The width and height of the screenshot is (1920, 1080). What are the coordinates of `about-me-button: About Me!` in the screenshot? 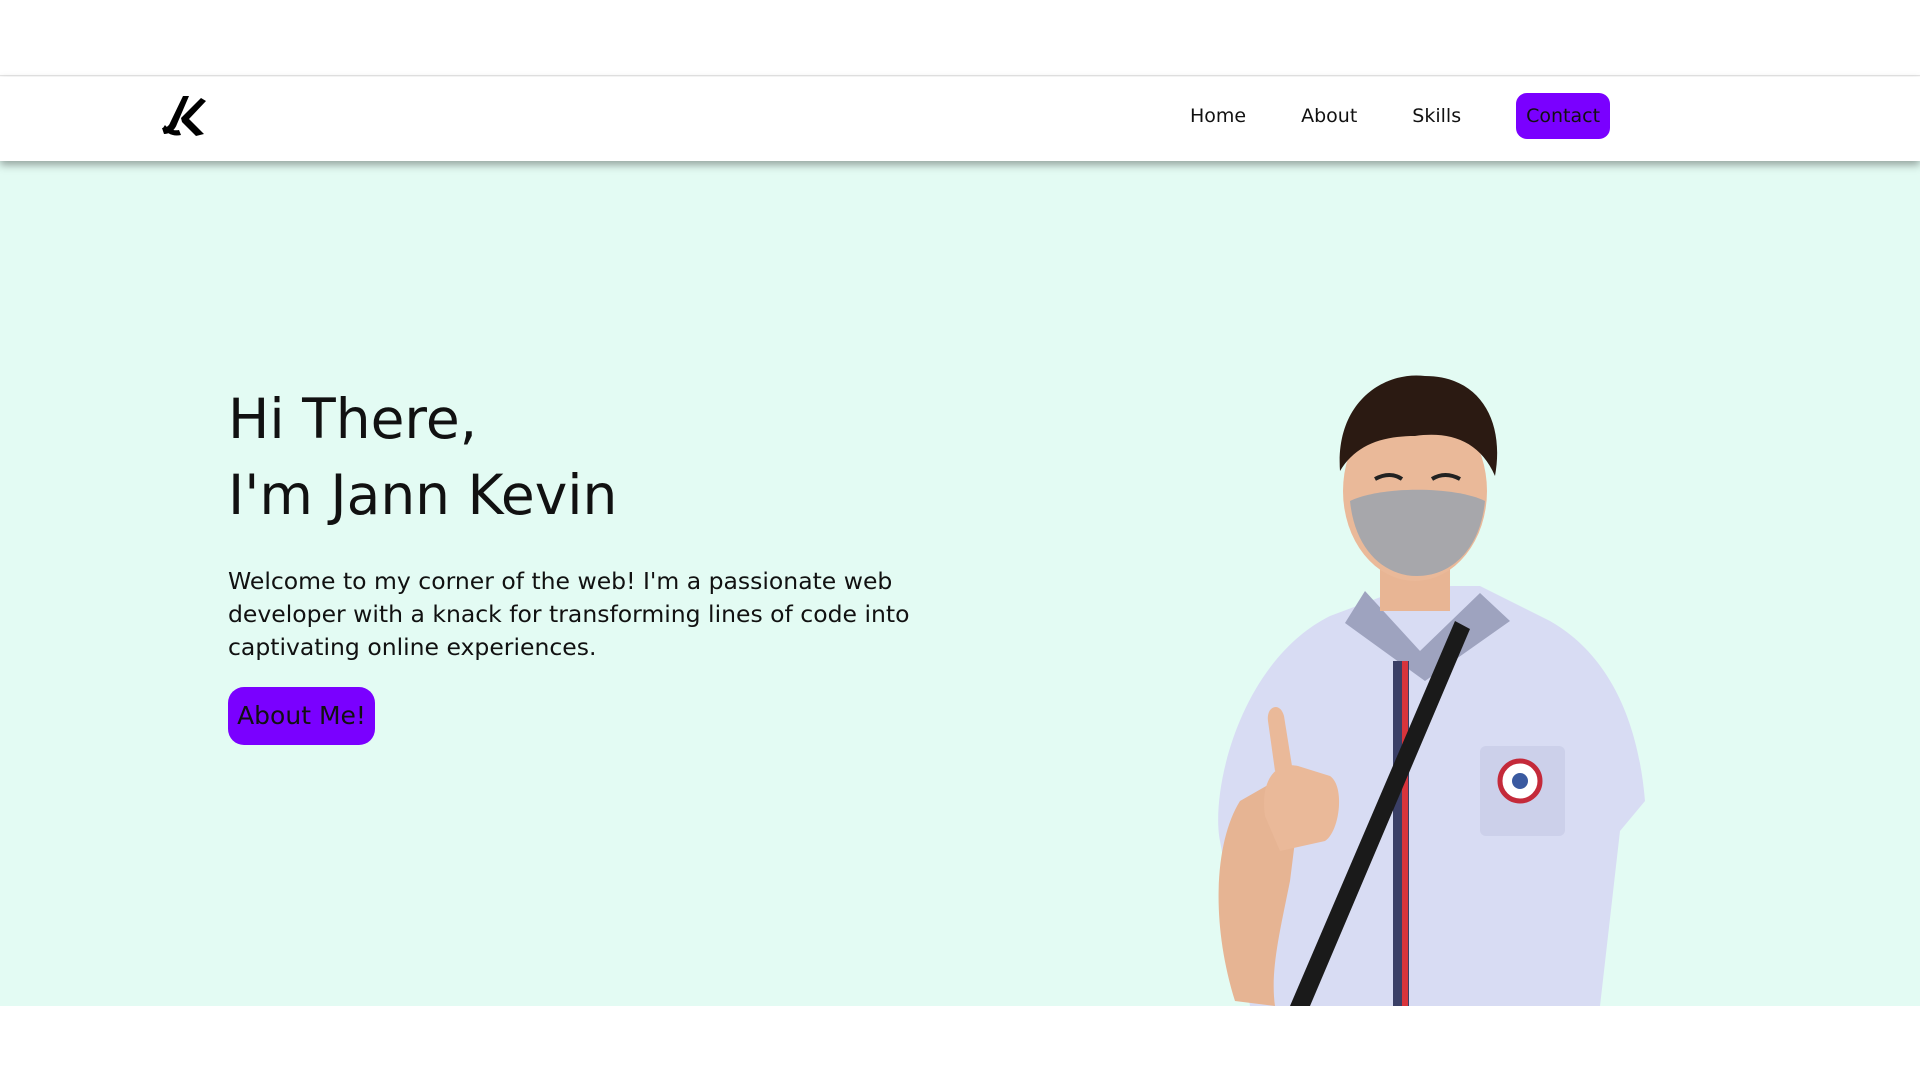 It's located at (301, 716).